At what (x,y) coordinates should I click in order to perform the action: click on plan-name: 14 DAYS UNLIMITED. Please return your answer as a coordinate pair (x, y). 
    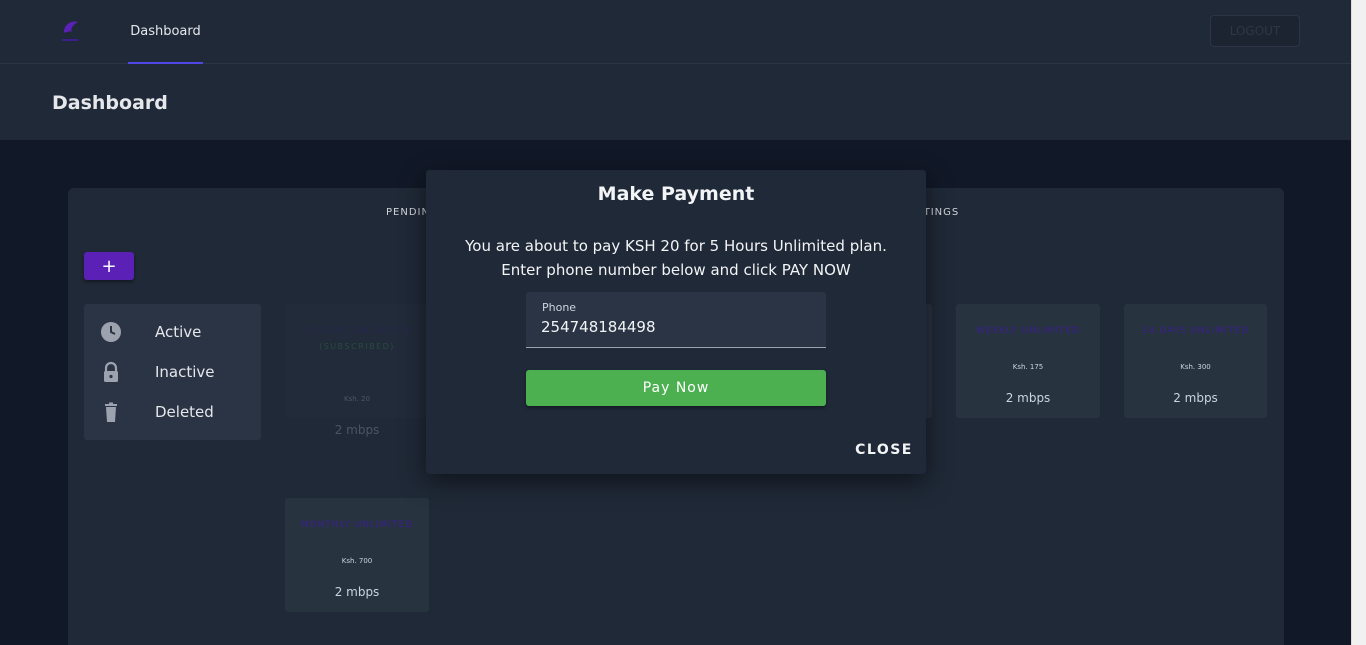
    Looking at the image, I should click on (1195, 331).